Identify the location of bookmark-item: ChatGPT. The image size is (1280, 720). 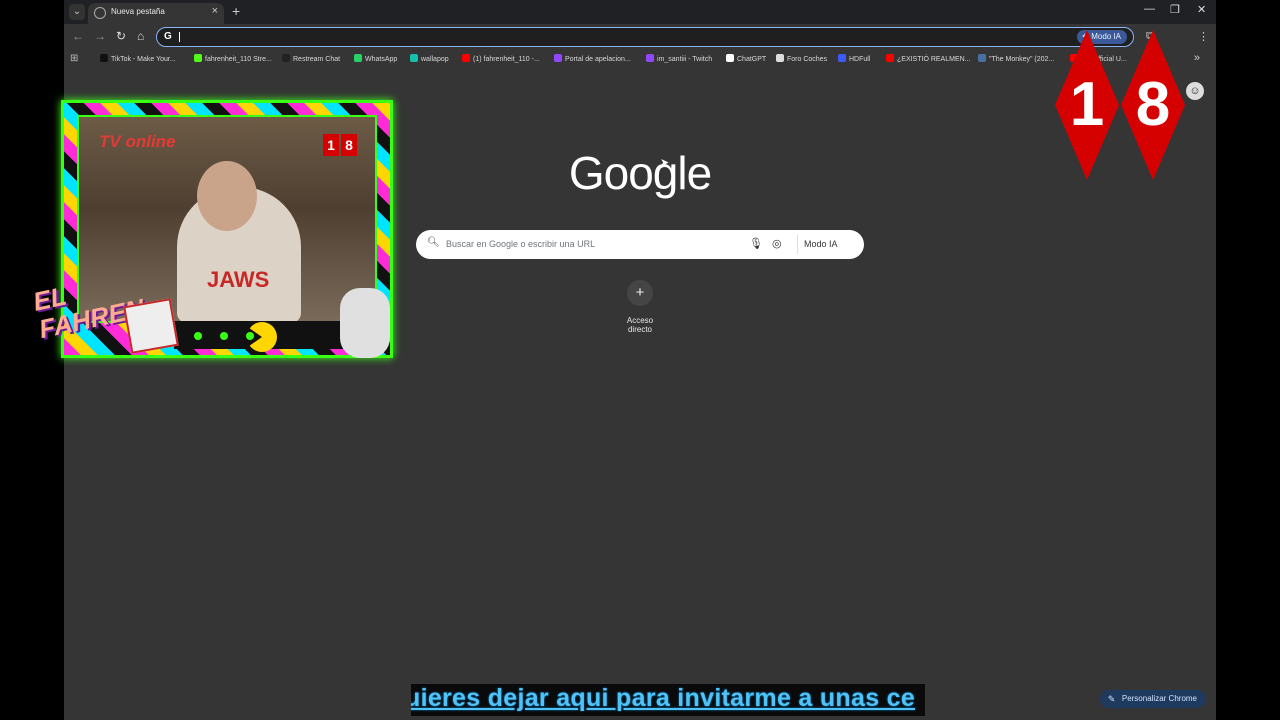
(746, 58).